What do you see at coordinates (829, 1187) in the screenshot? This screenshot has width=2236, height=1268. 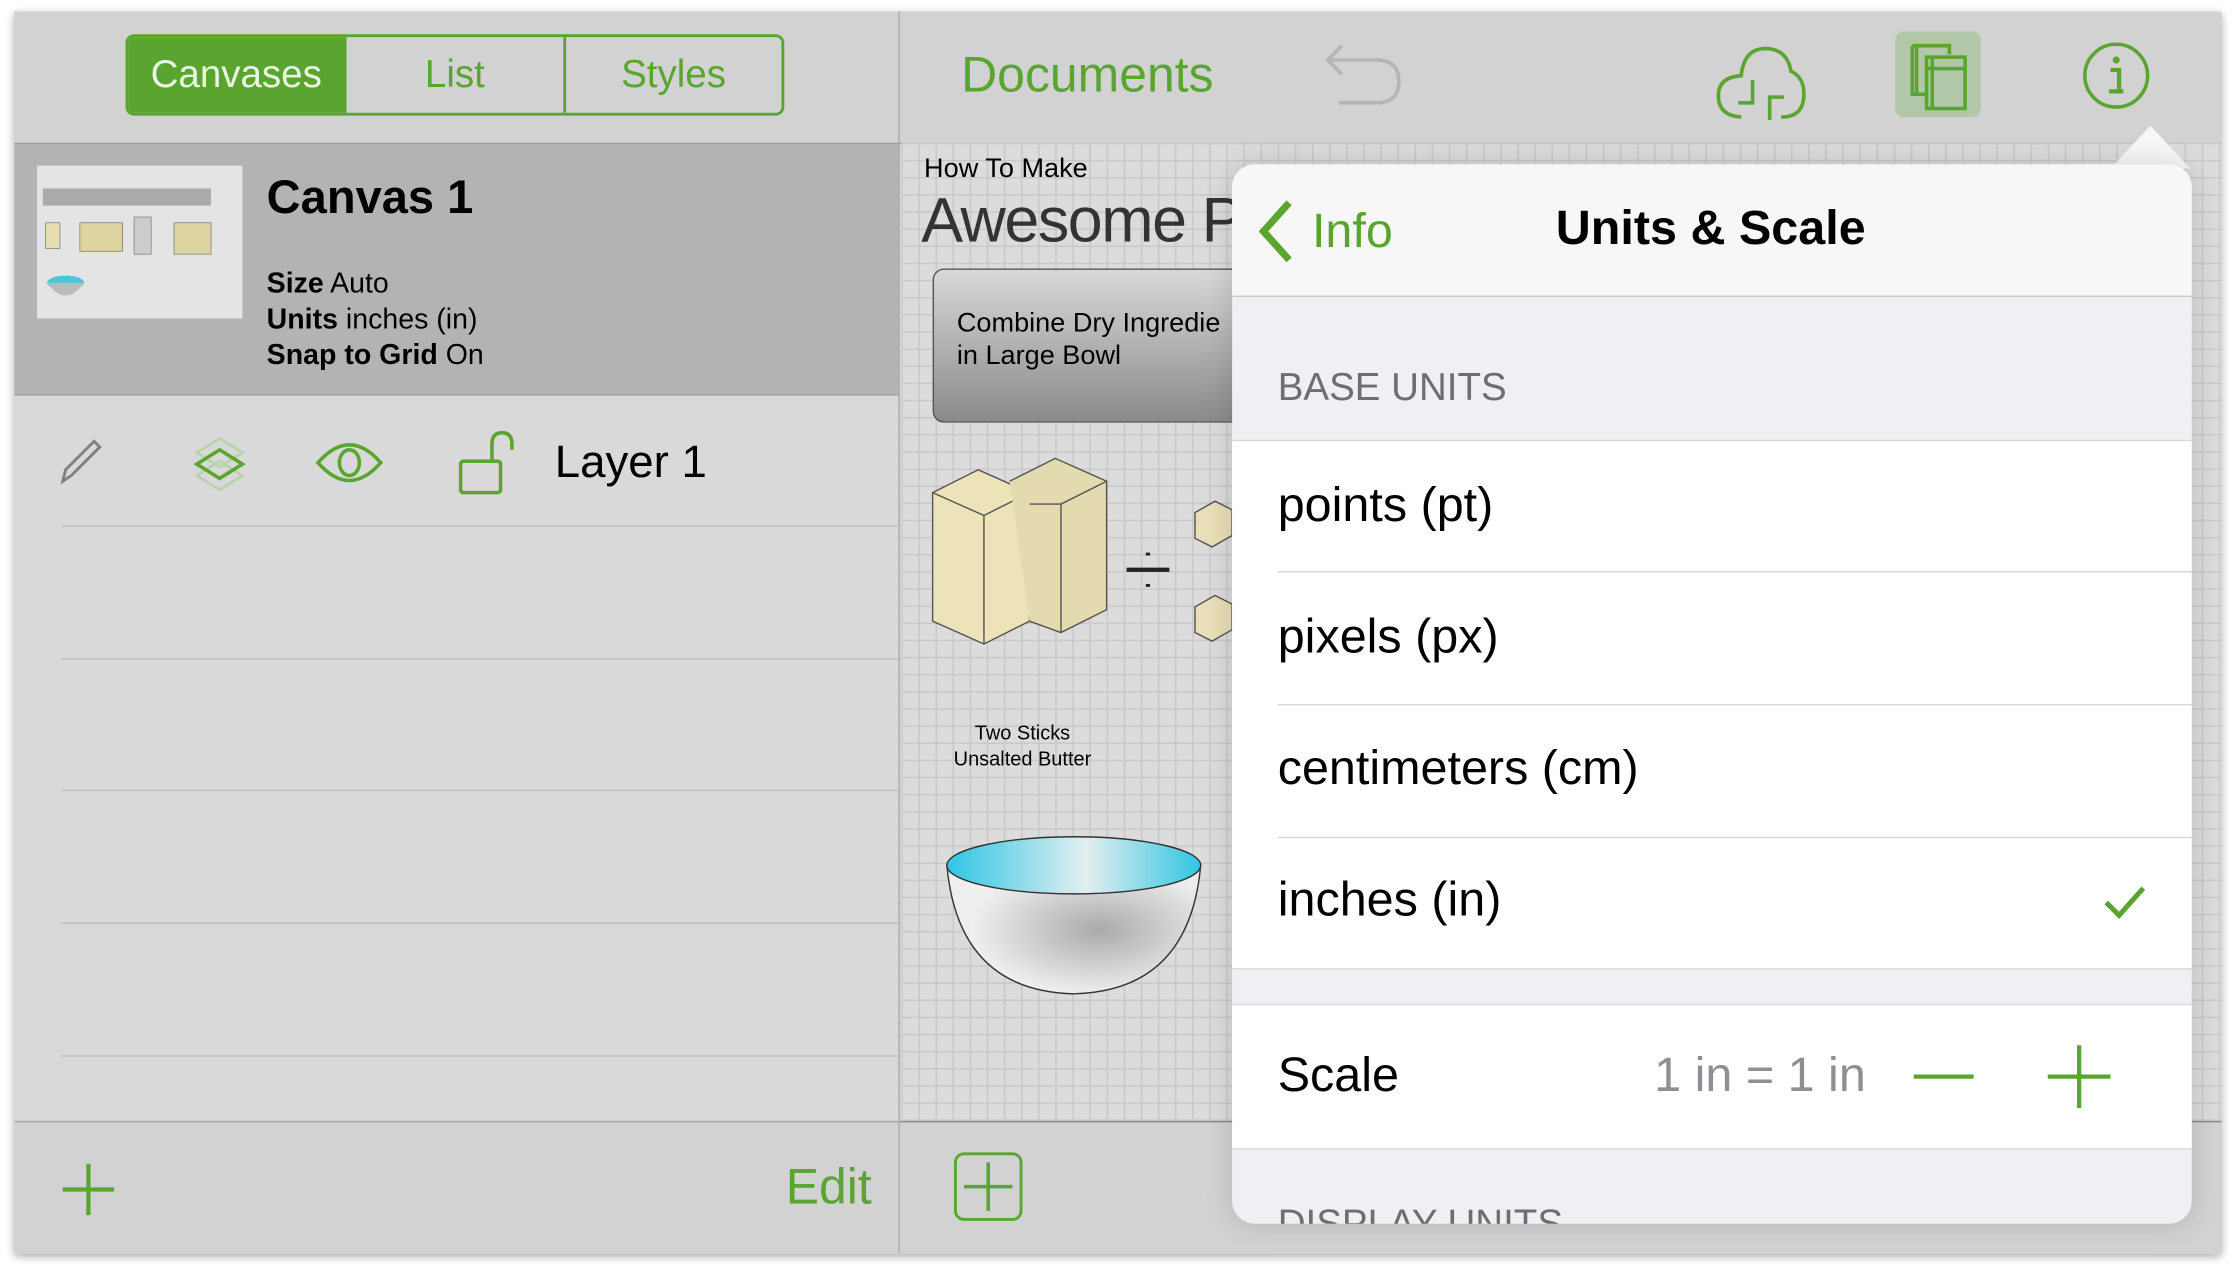 I see `edit-button: Edit` at bounding box center [829, 1187].